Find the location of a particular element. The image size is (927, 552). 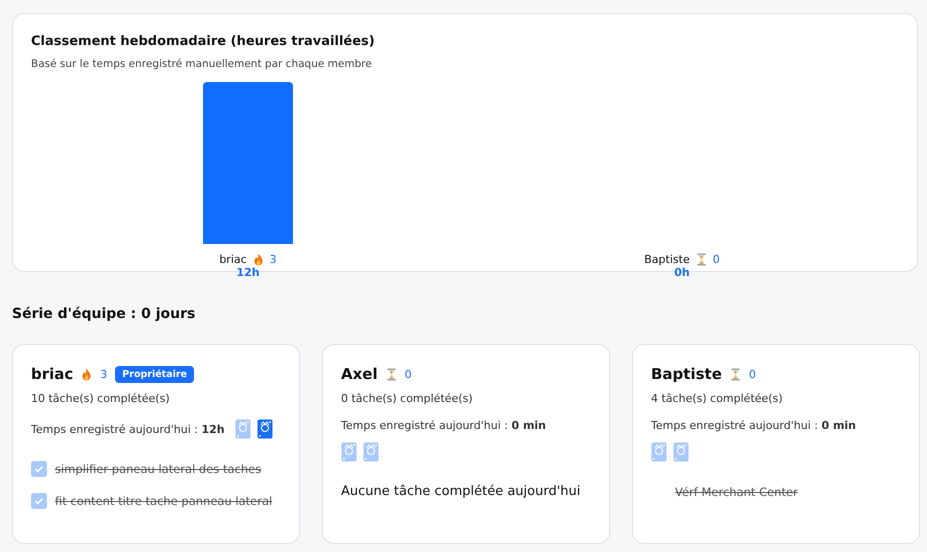

joker-card-icon is located at coordinates (264, 429).